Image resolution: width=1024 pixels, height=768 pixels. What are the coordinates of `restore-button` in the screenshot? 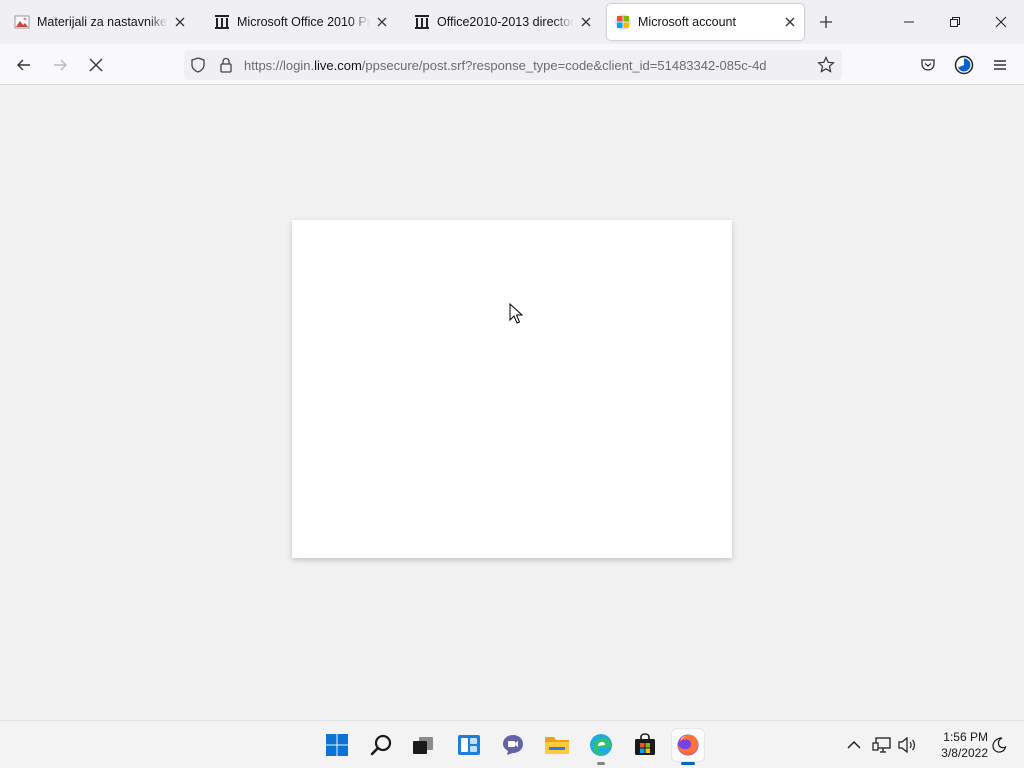 It's located at (955, 22).